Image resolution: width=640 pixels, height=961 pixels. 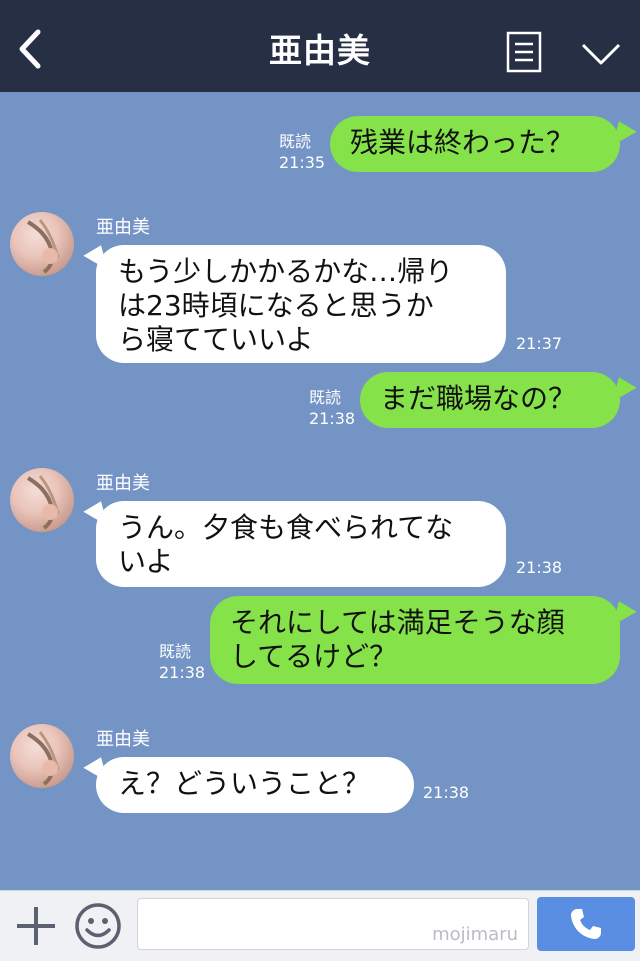 What do you see at coordinates (475, 934) in the screenshot?
I see `watermark-text: mojimaru` at bounding box center [475, 934].